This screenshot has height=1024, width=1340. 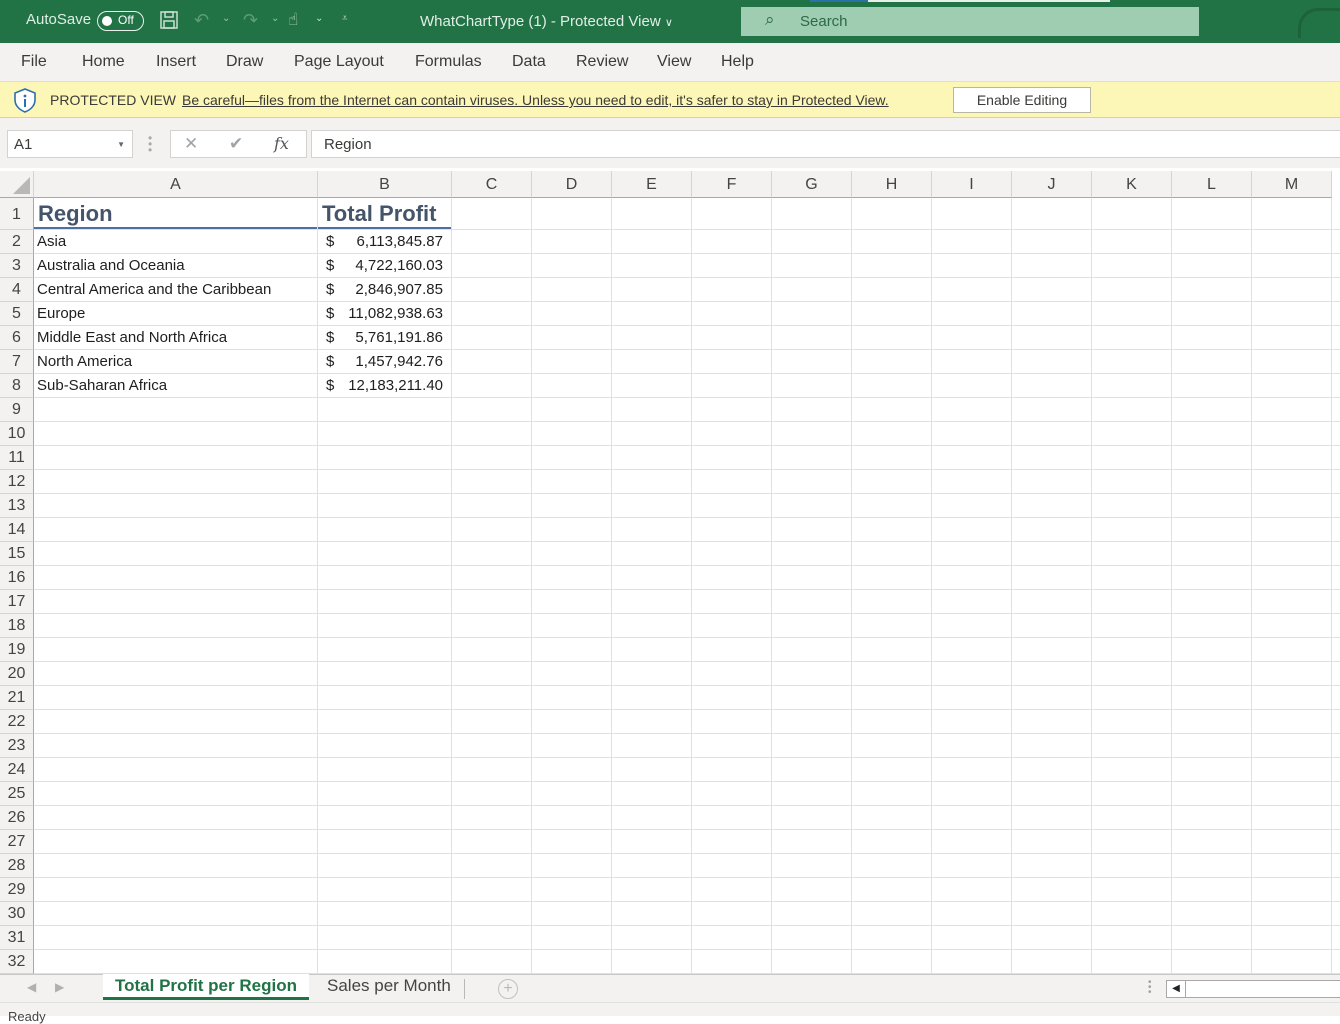 I want to click on horizontal-scrollbar: ◀, so click(x=1253, y=989).